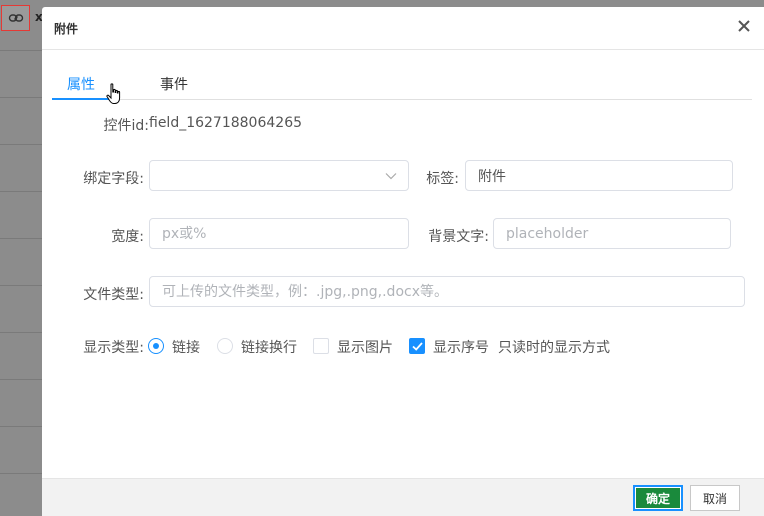 Image resolution: width=764 pixels, height=516 pixels. I want to click on width-input, so click(279, 233).